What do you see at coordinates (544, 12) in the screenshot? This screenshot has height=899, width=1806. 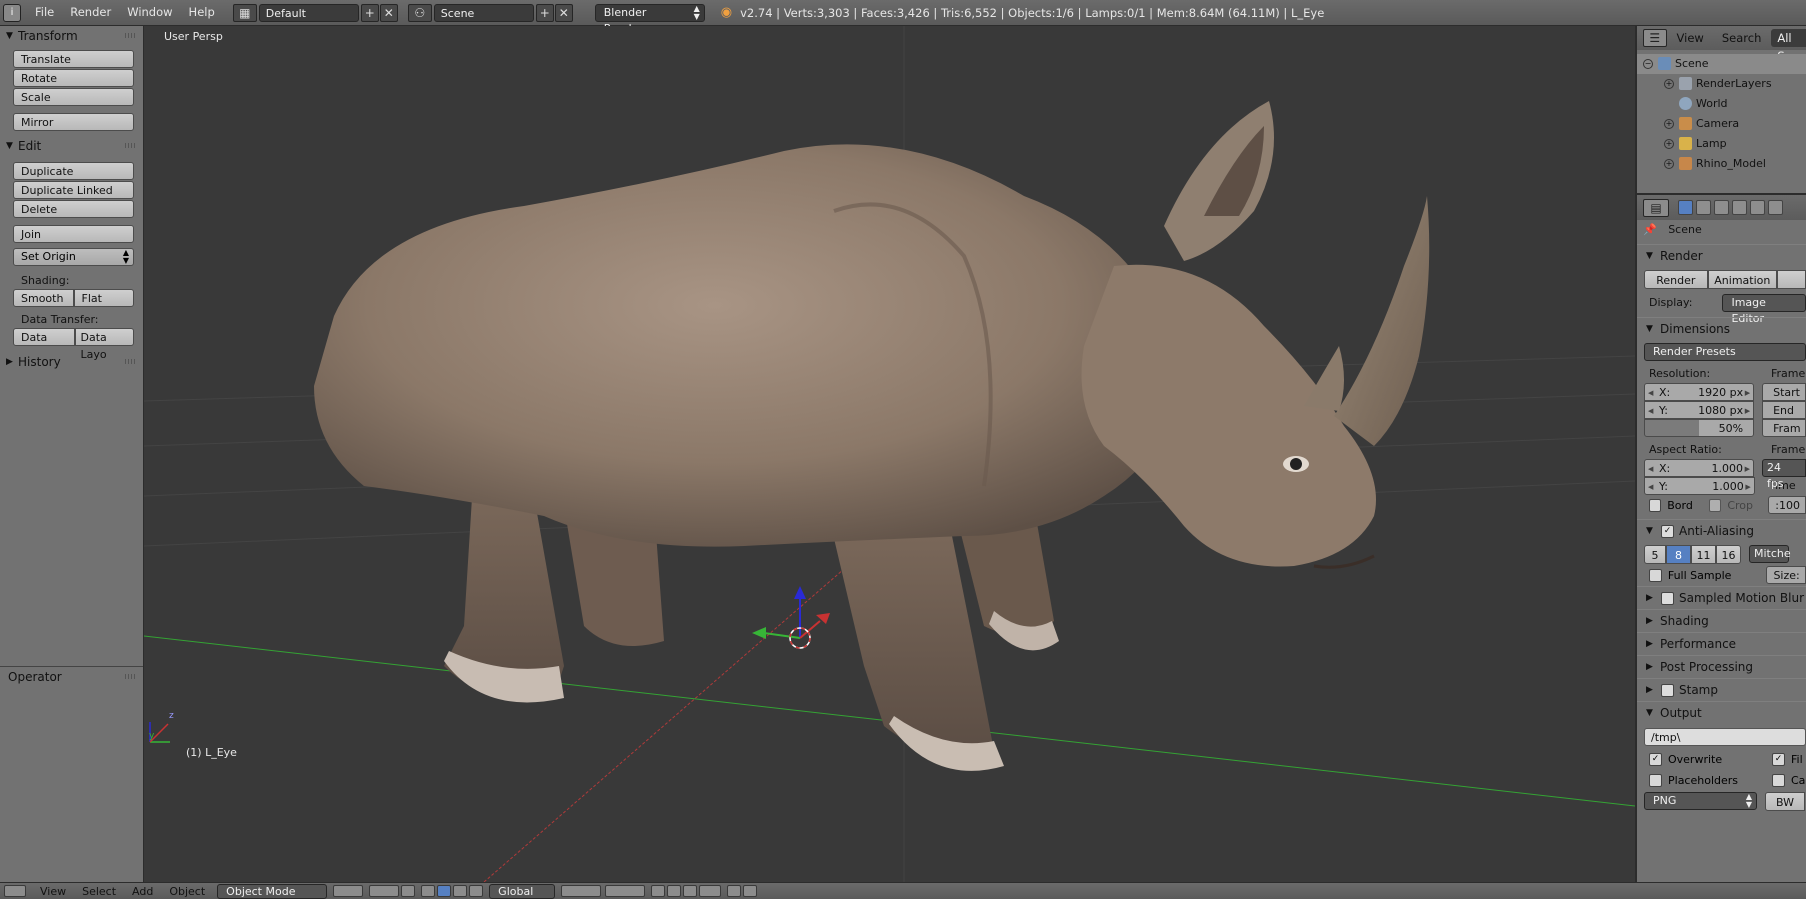 I see `add-scene-button: +` at bounding box center [544, 12].